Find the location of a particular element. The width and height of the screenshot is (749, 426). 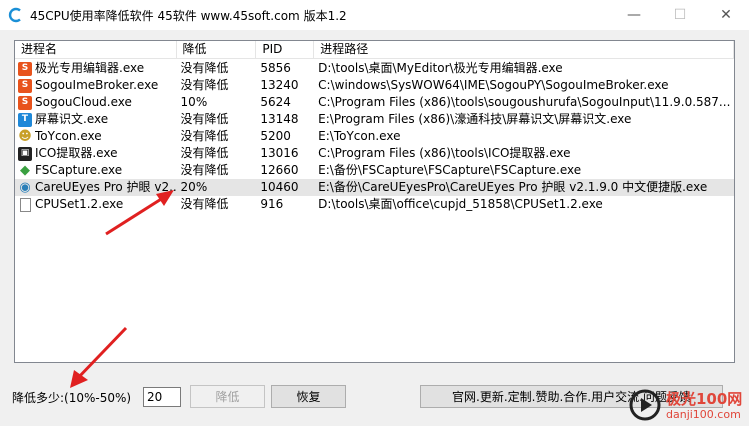

cell-pid: 916 is located at coordinates (272, 204).